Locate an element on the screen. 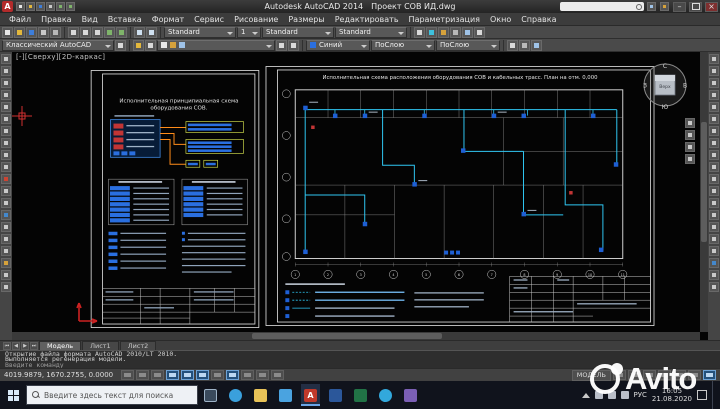 This screenshot has width=720, height=409. offset-icon is located at coordinates (714, 95).